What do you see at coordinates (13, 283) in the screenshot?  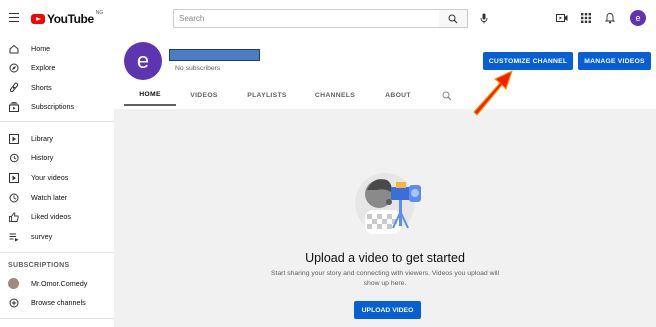 I see `channel-avatar` at bounding box center [13, 283].